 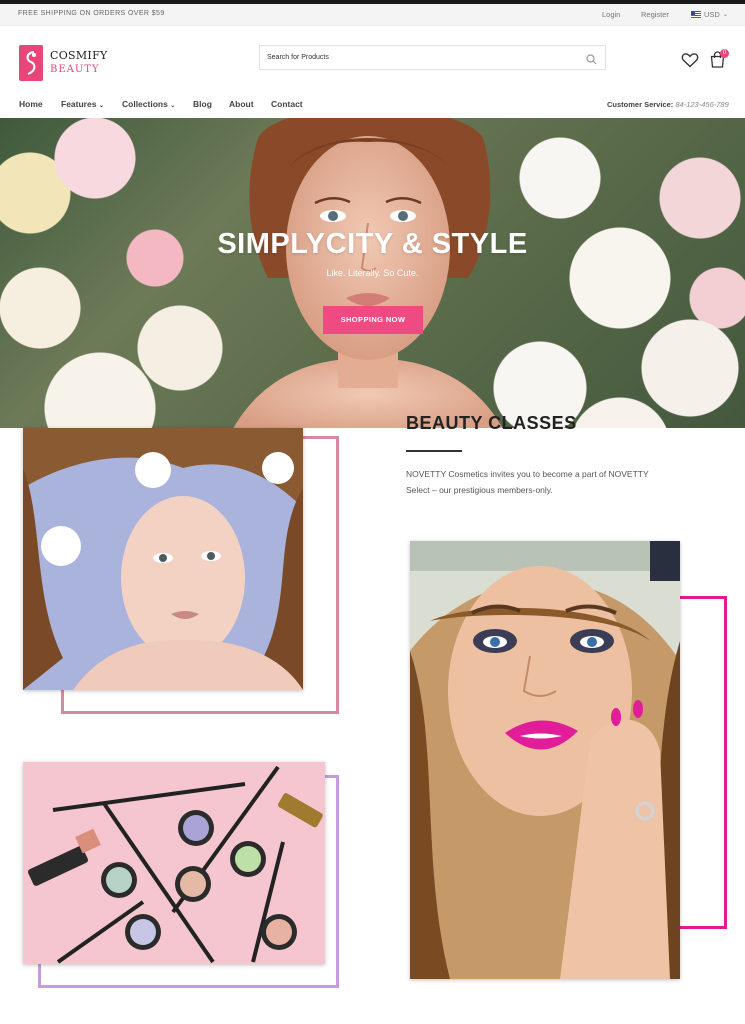 What do you see at coordinates (174, 863) in the screenshot?
I see `makeup-products-image` at bounding box center [174, 863].